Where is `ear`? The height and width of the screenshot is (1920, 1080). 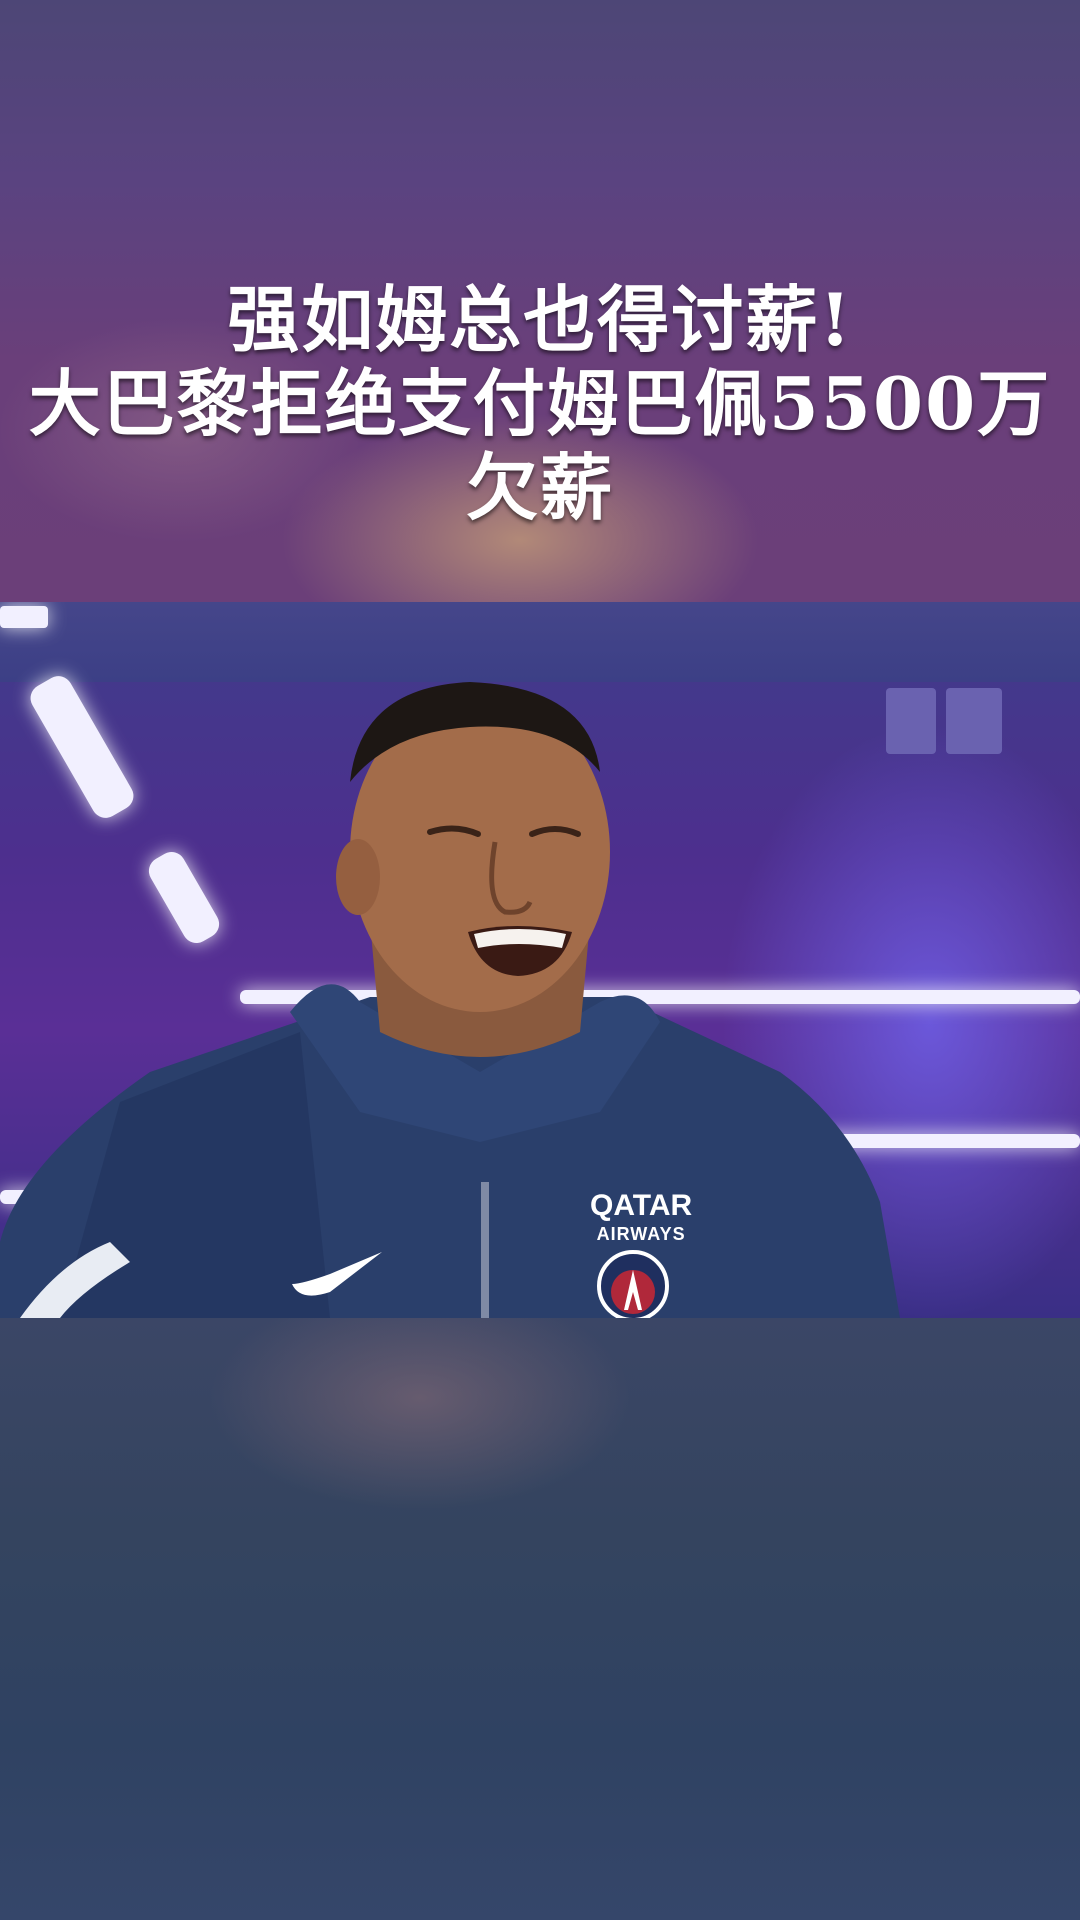 ear is located at coordinates (358, 877).